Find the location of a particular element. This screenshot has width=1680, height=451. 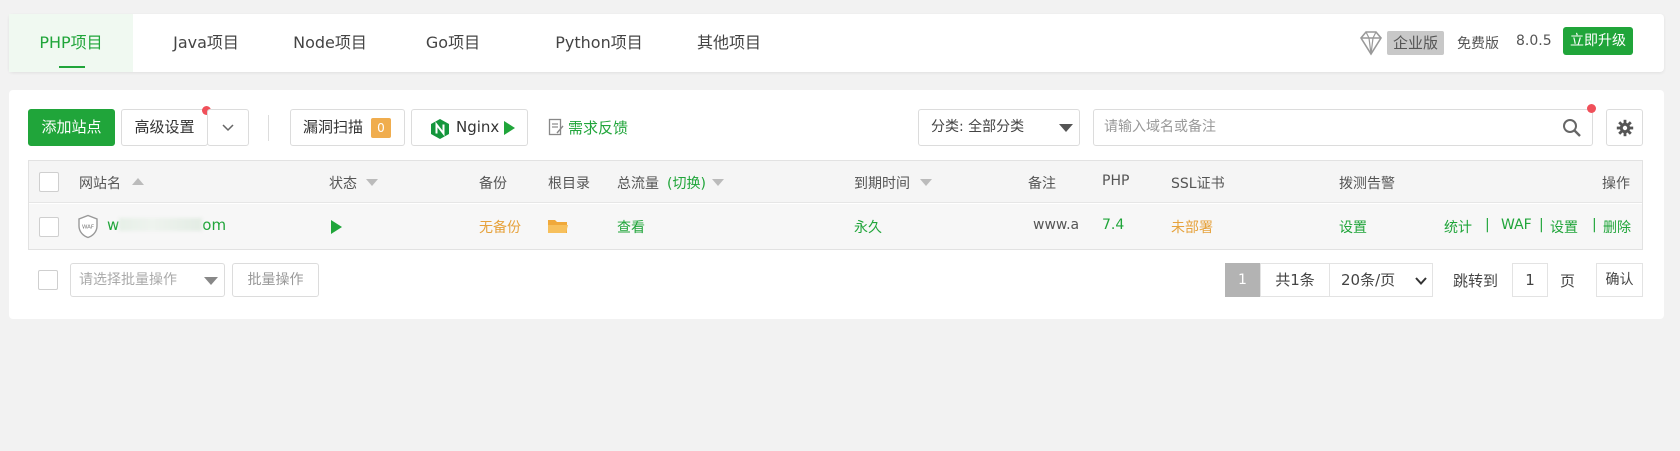

tab-label: 其他项目 is located at coordinates (728, 42).